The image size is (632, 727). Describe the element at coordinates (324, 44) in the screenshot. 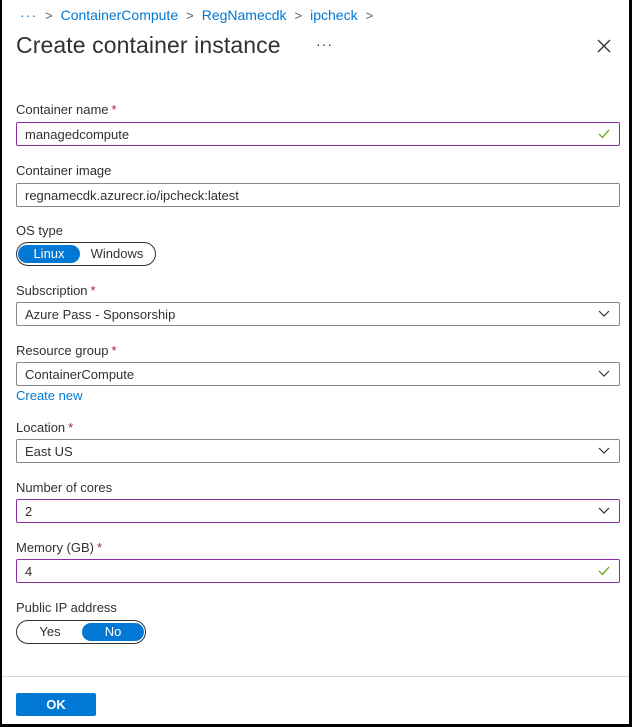

I see `more-options-icon: ···` at that location.